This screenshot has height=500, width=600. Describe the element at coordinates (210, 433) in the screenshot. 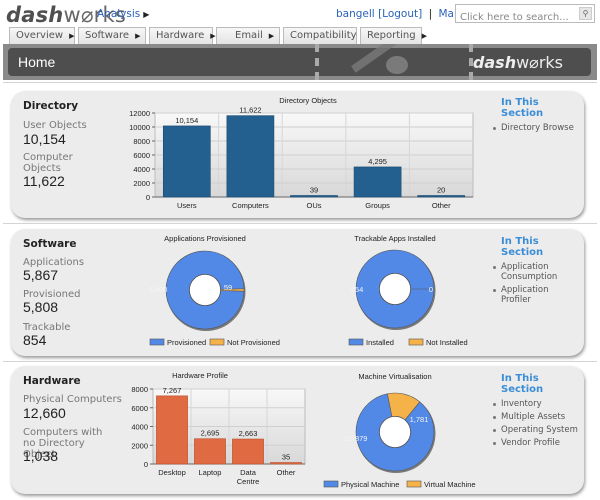

I see `data-label: 2,695` at that location.